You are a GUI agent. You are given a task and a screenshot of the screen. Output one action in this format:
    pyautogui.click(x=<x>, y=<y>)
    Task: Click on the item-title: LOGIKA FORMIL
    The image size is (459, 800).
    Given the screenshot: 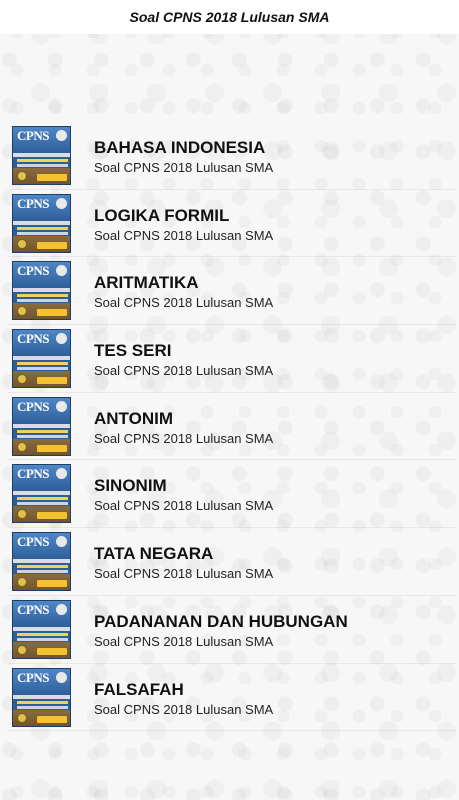 What is the action you would take?
    pyautogui.click(x=162, y=215)
    